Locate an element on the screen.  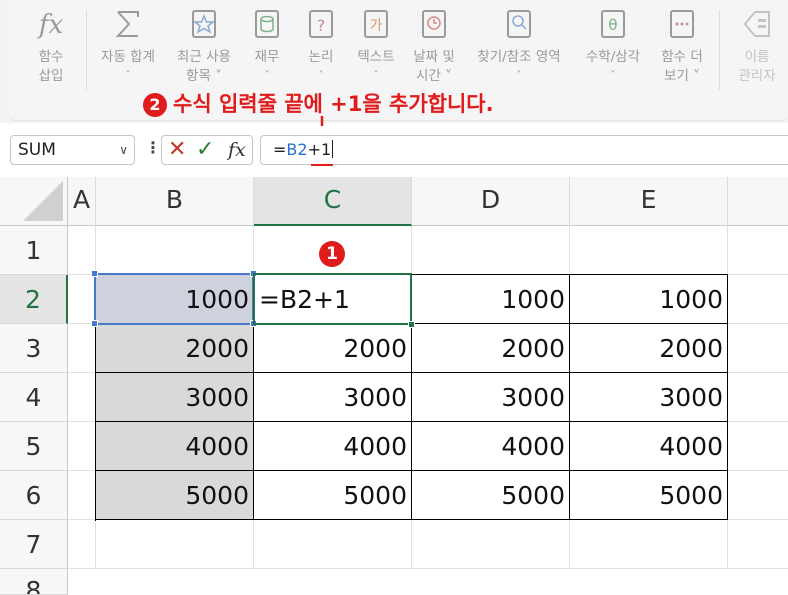
math-trig-label: 수학/삼각 is located at coordinates (613, 57).